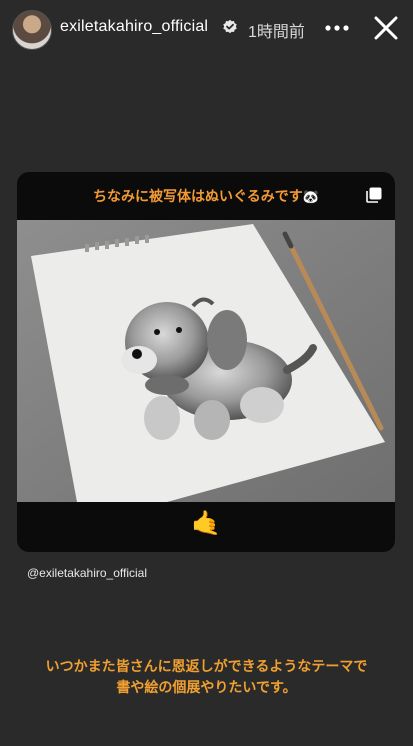 The height and width of the screenshot is (746, 413). What do you see at coordinates (206, 523) in the screenshot?
I see `call-me-hand-emoji: 🤙` at bounding box center [206, 523].